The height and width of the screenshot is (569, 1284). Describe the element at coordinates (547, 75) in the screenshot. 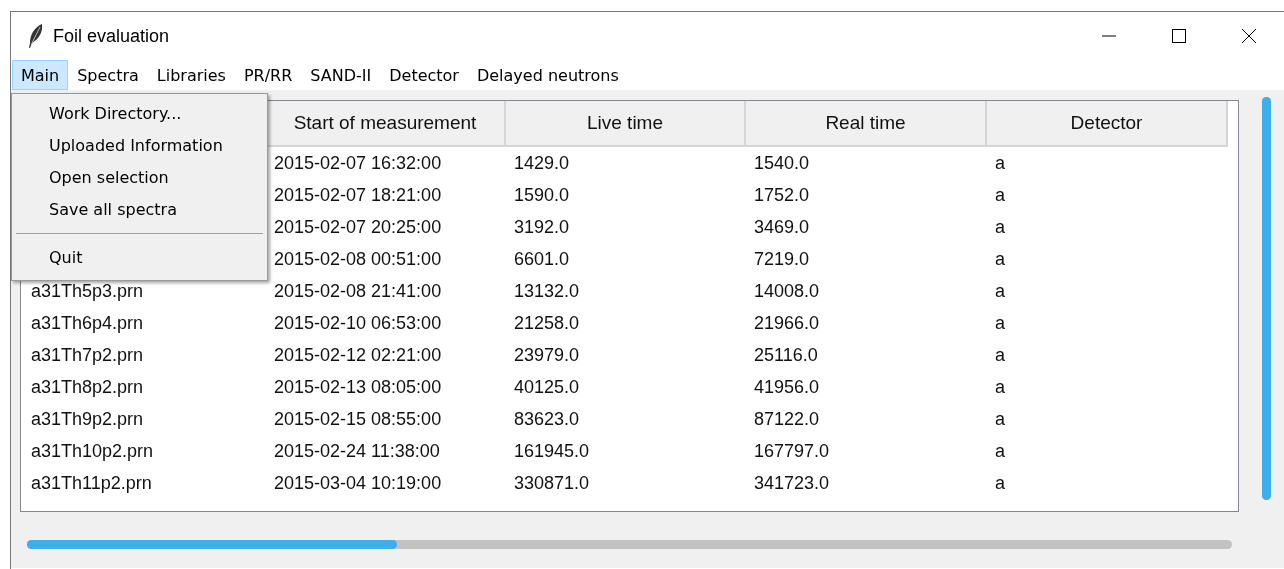

I see `menu-item: Delayed neutrons` at that location.